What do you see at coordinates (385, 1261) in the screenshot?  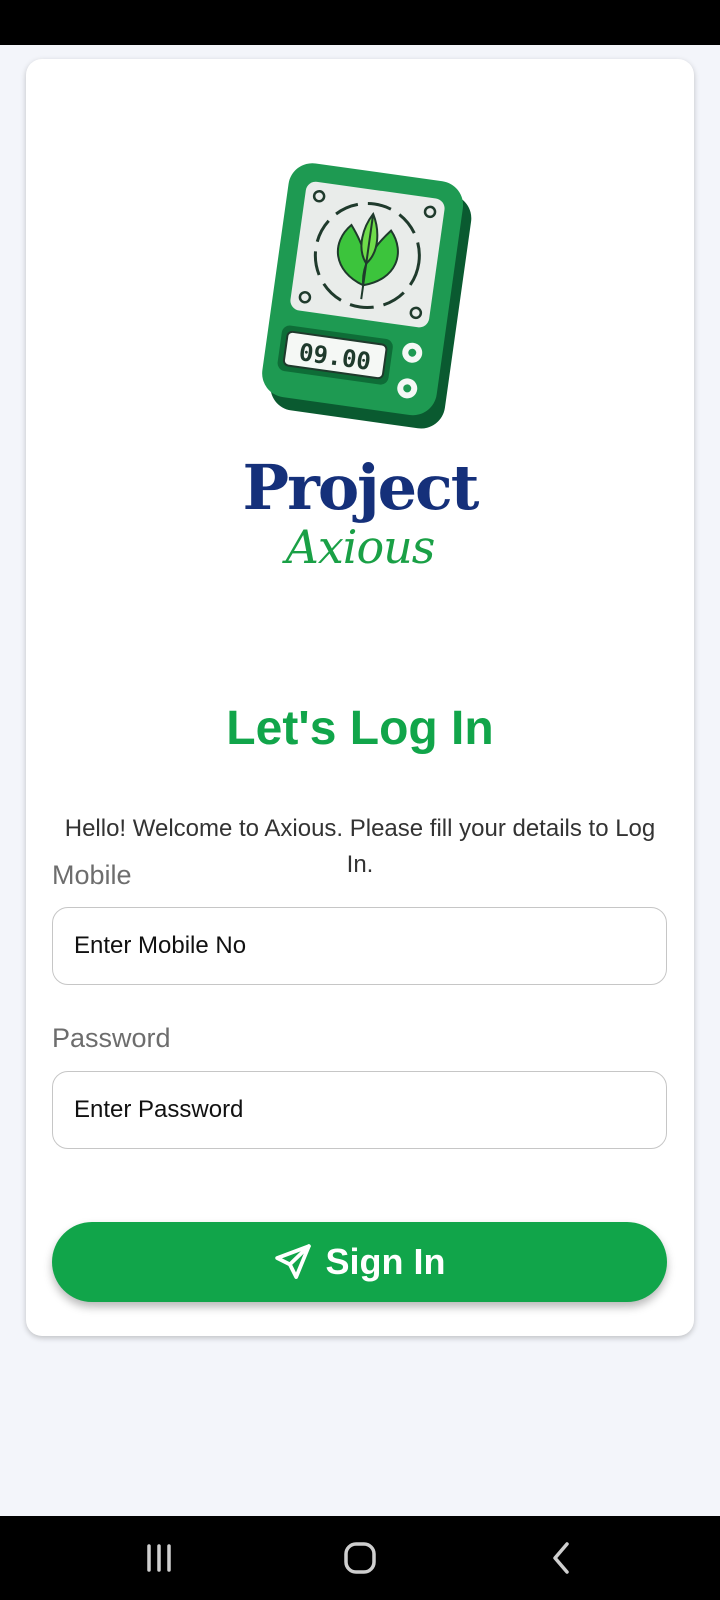 I see `sign-in-label: Sign In` at bounding box center [385, 1261].